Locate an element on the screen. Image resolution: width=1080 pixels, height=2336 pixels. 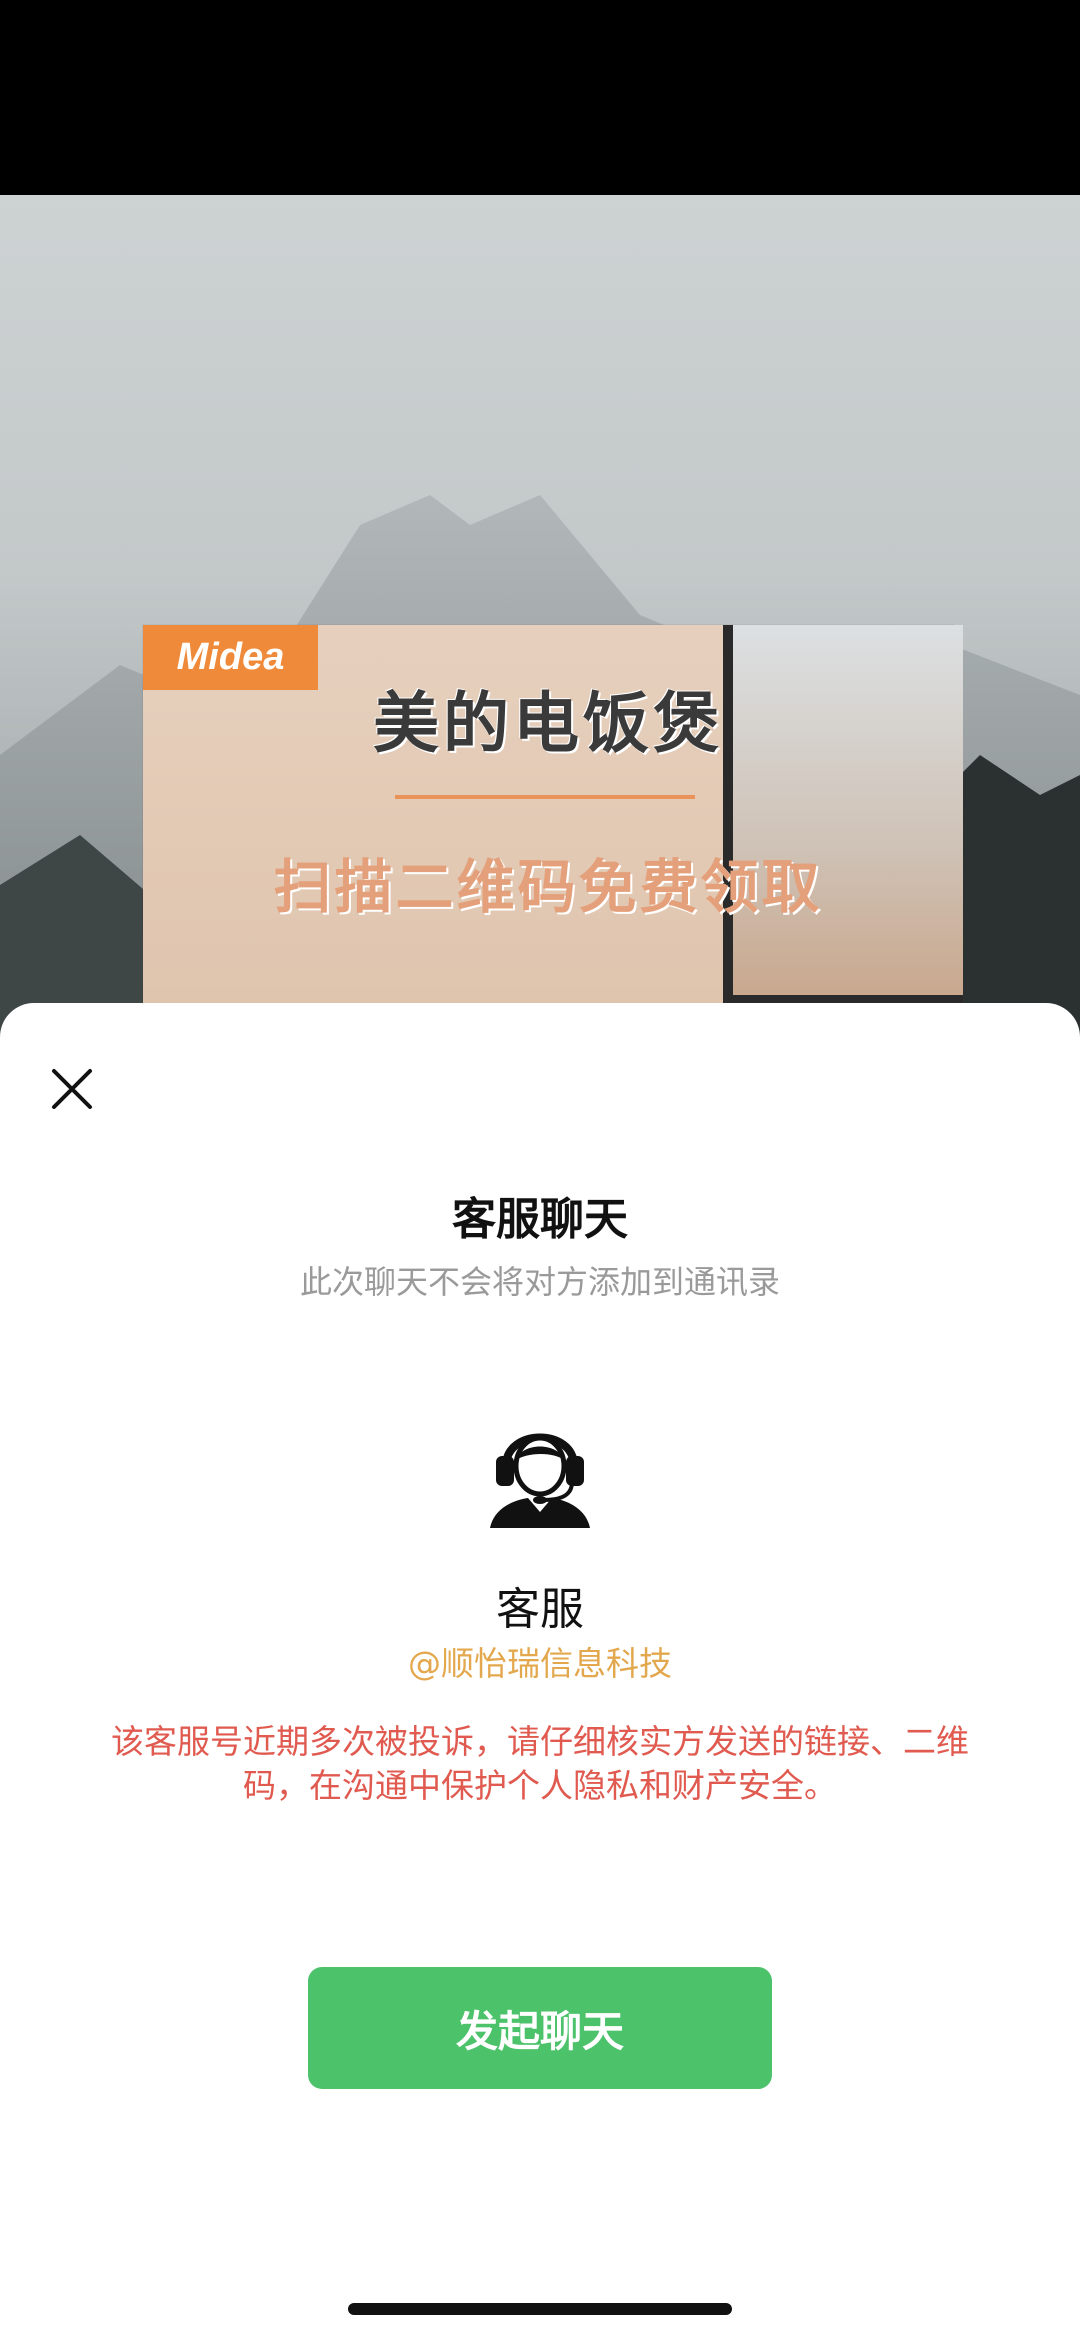
sheet-subtitle: 此次聊天不会将对方添加到通讯录 is located at coordinates (539, 1282).